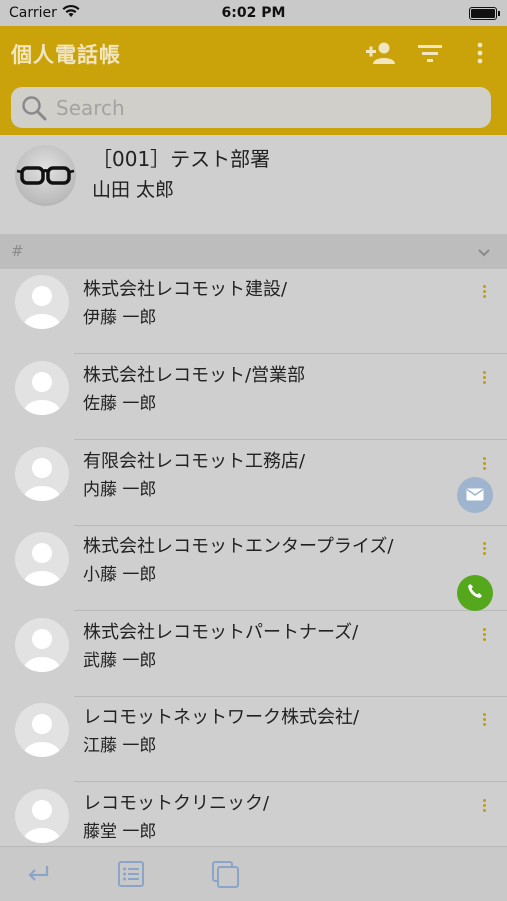  I want to click on contact-name: 佐藤 一郎, so click(120, 404).